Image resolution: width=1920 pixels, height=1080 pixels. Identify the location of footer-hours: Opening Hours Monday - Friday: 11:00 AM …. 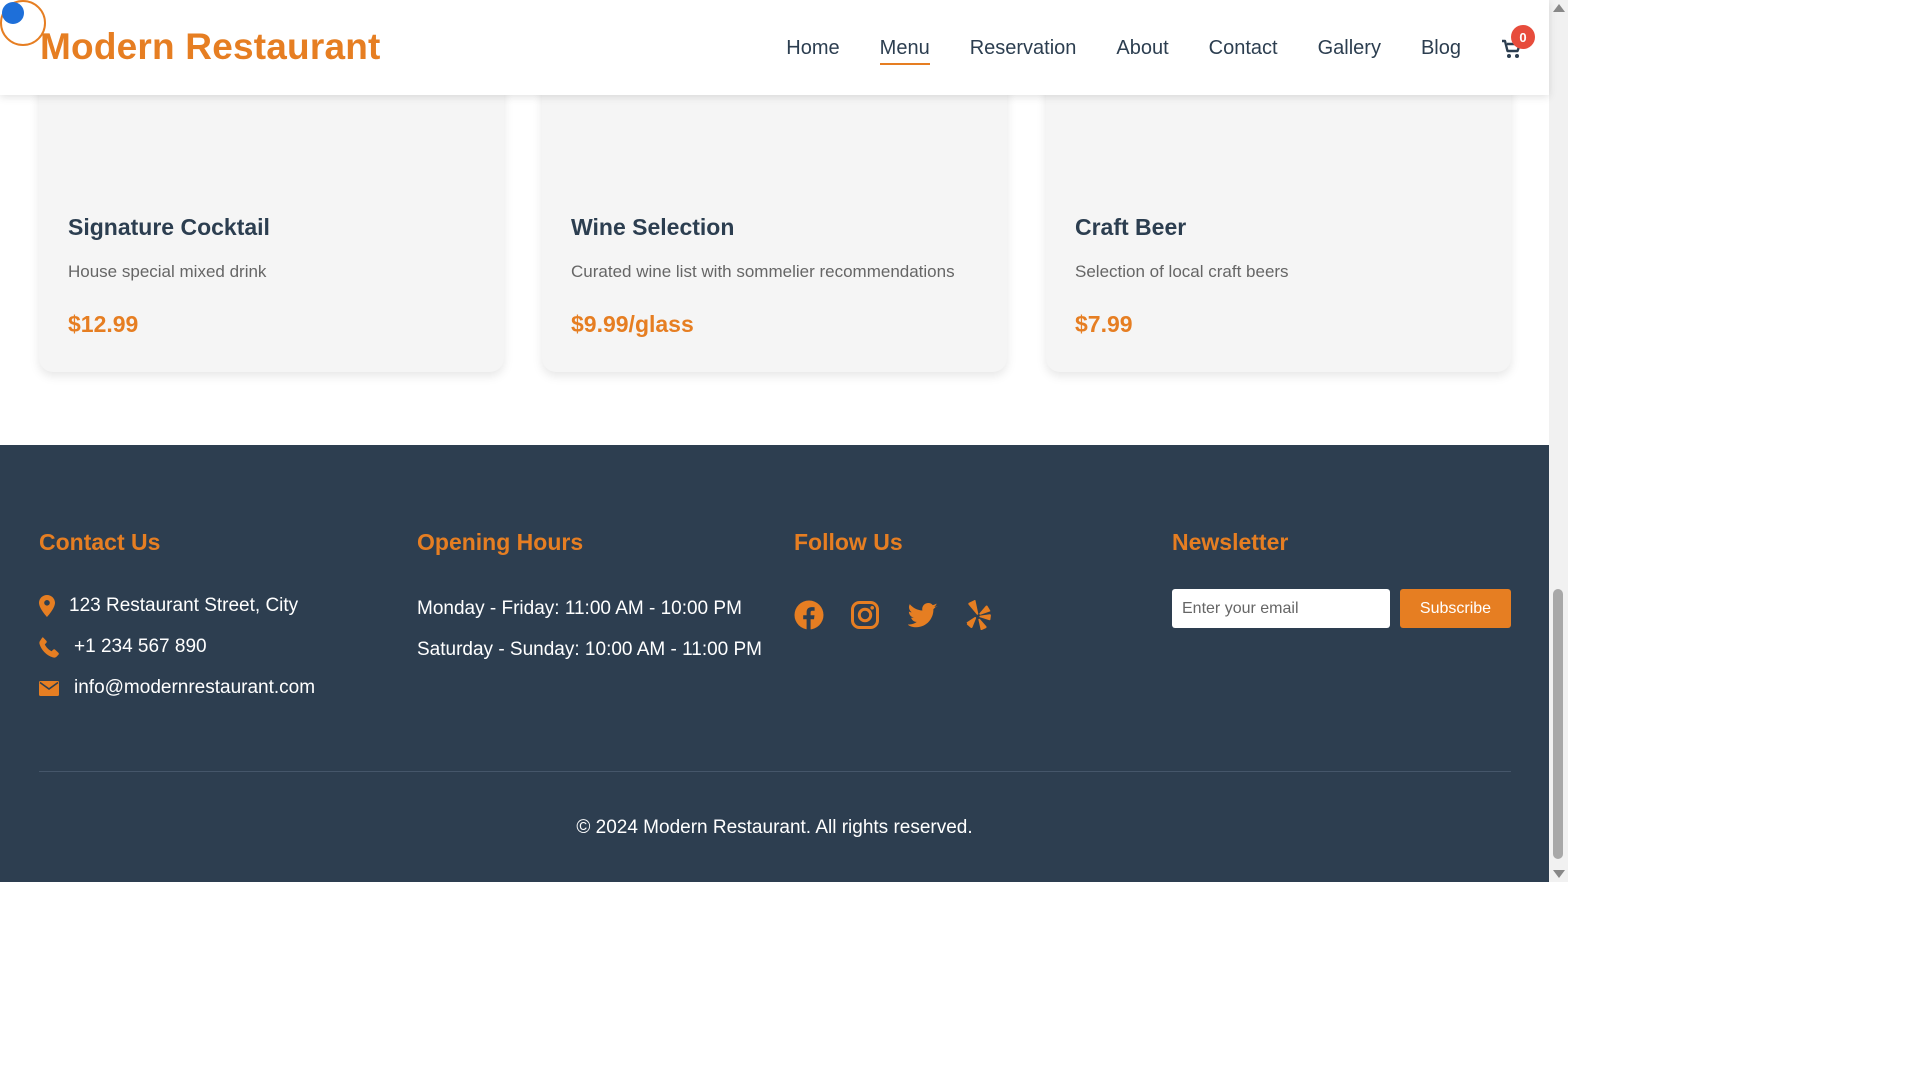
(589, 594).